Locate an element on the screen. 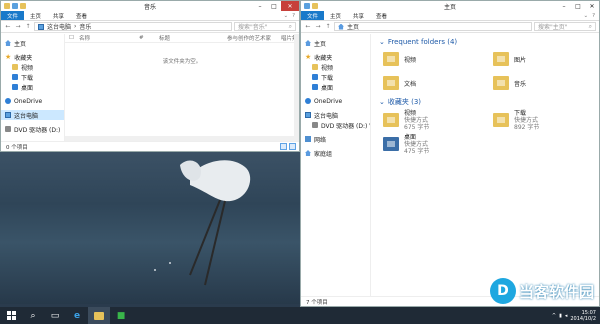  address-bar: 这台电脑 › 音乐 is located at coordinates (133, 26).